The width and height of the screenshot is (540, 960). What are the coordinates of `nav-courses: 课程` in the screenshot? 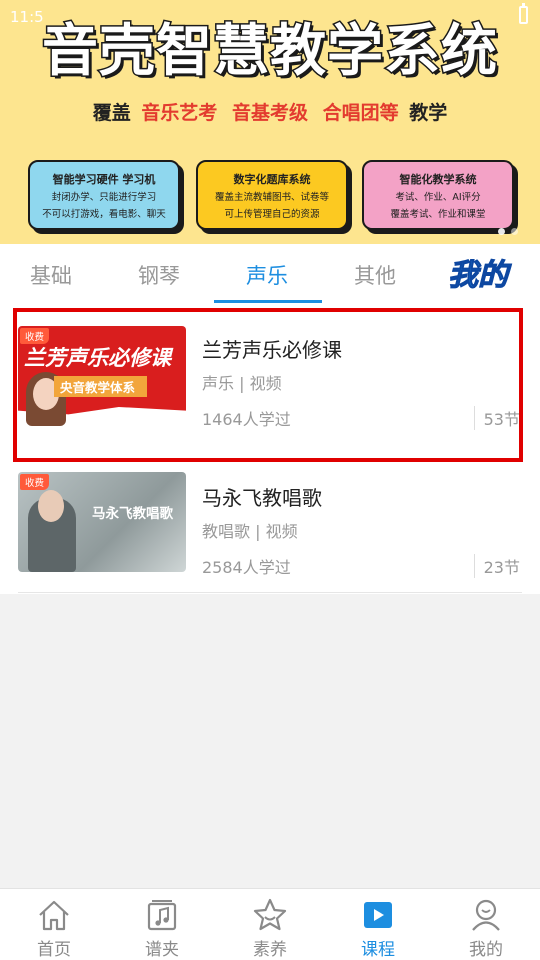 It's located at (378, 924).